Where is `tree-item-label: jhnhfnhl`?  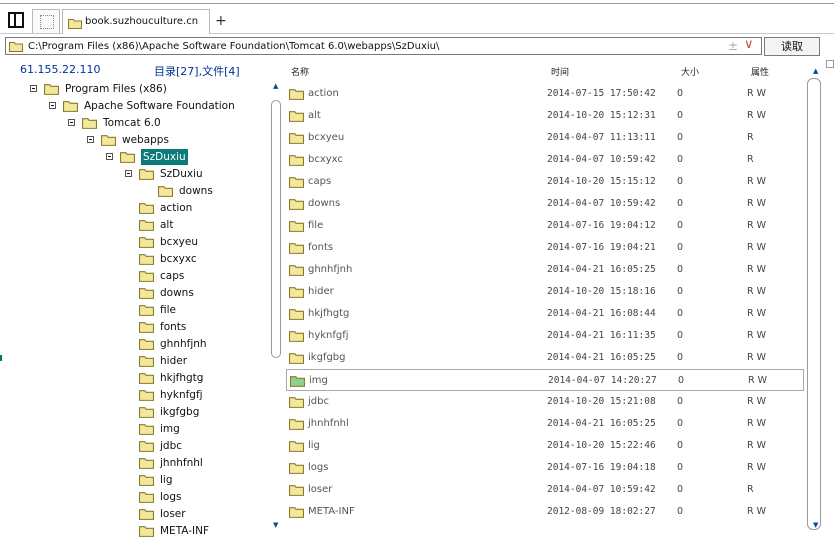 tree-item-label: jhnhfnhl is located at coordinates (181, 463).